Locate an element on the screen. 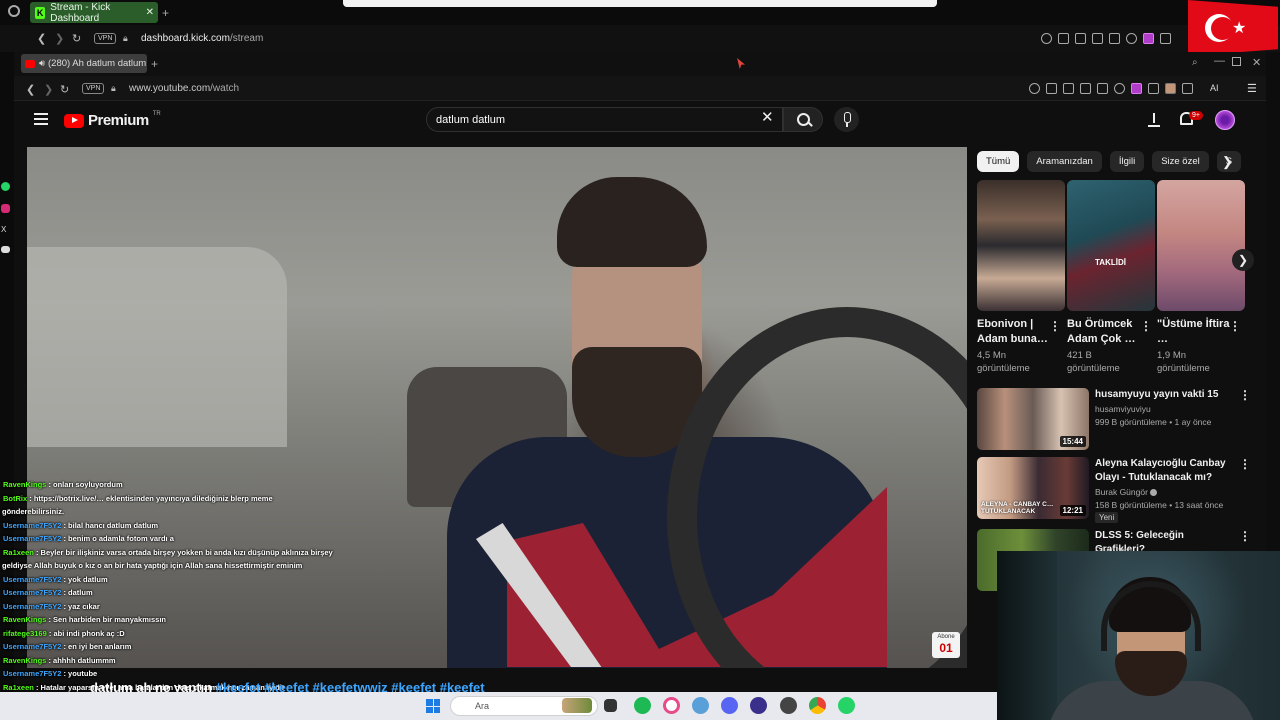 The height and width of the screenshot is (720, 1280). taskbar-taskview-icon is located at coordinates (610, 705).